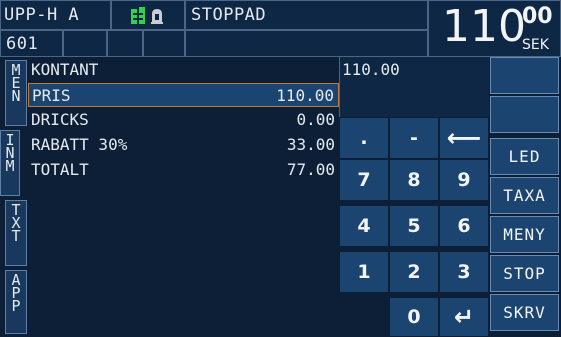 The image size is (561, 337). I want to click on row-label: DRICKS, so click(60, 119).